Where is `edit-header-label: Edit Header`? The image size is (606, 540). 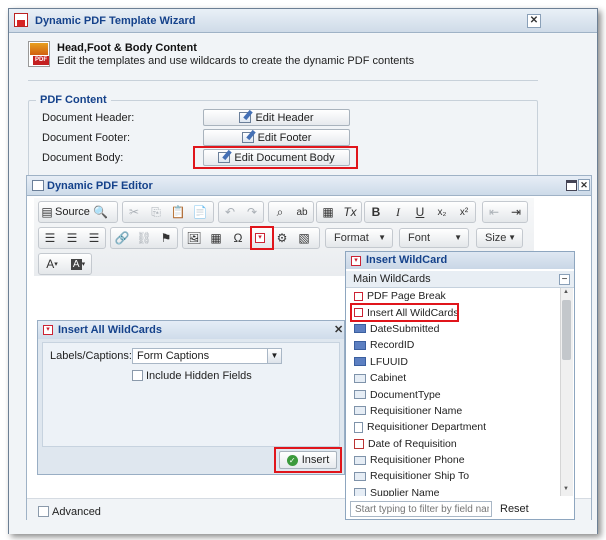 edit-header-label: Edit Header is located at coordinates (284, 117).